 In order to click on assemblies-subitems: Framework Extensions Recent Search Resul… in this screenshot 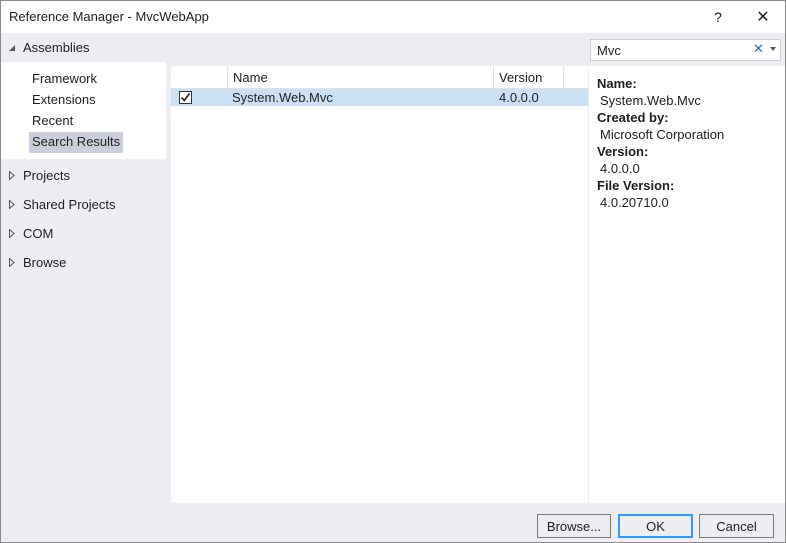, I will do `click(83, 110)`.